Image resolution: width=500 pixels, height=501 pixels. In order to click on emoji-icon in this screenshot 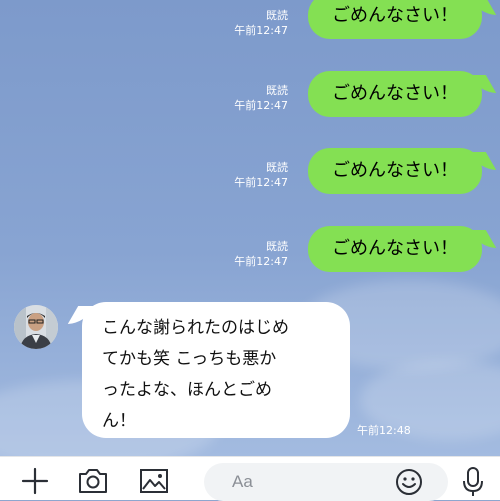, I will do `click(409, 480)`.